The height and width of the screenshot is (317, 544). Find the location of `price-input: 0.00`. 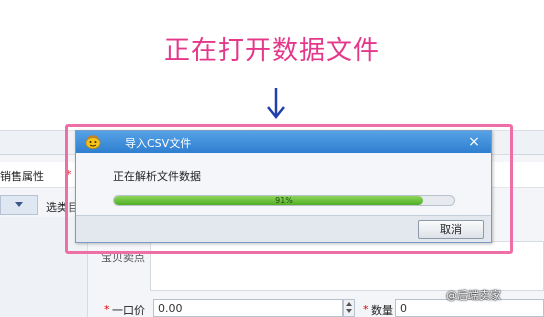

price-input: 0.00 is located at coordinates (248, 308).